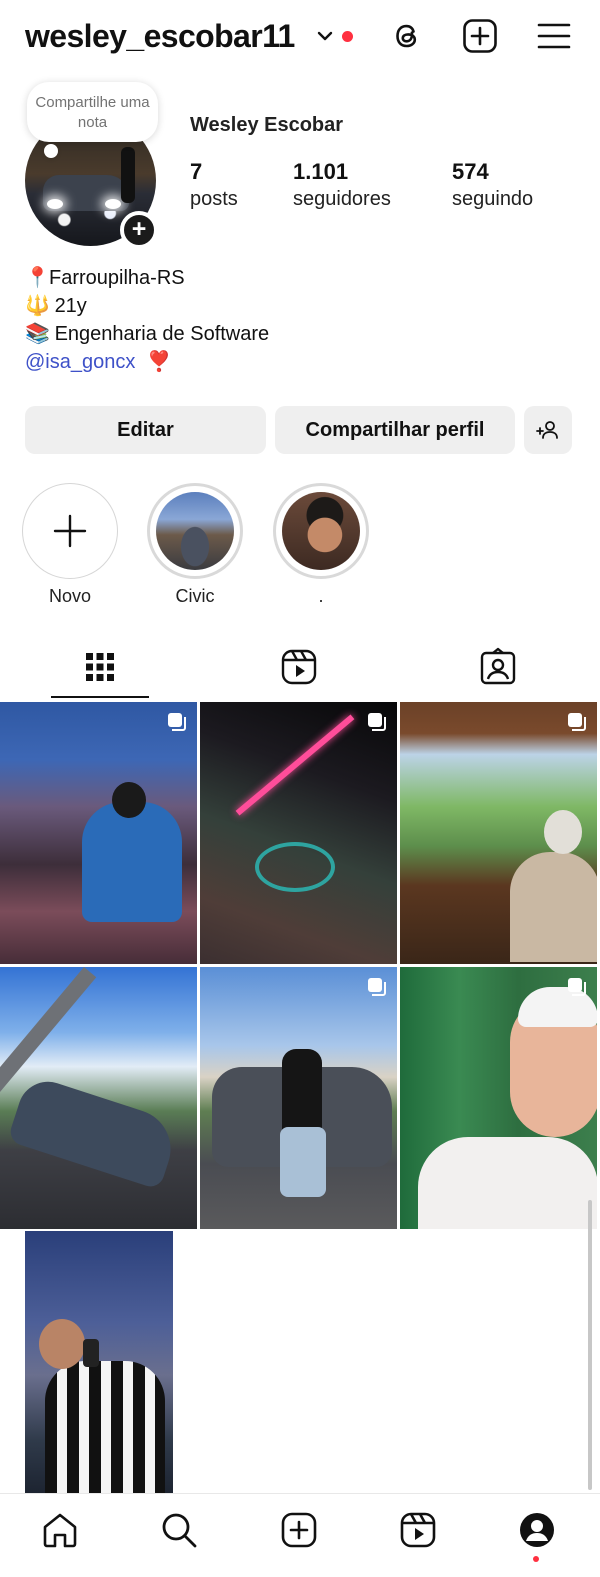  What do you see at coordinates (162, 334) in the screenshot?
I see `bio-study-text: Engenharia de Software` at bounding box center [162, 334].